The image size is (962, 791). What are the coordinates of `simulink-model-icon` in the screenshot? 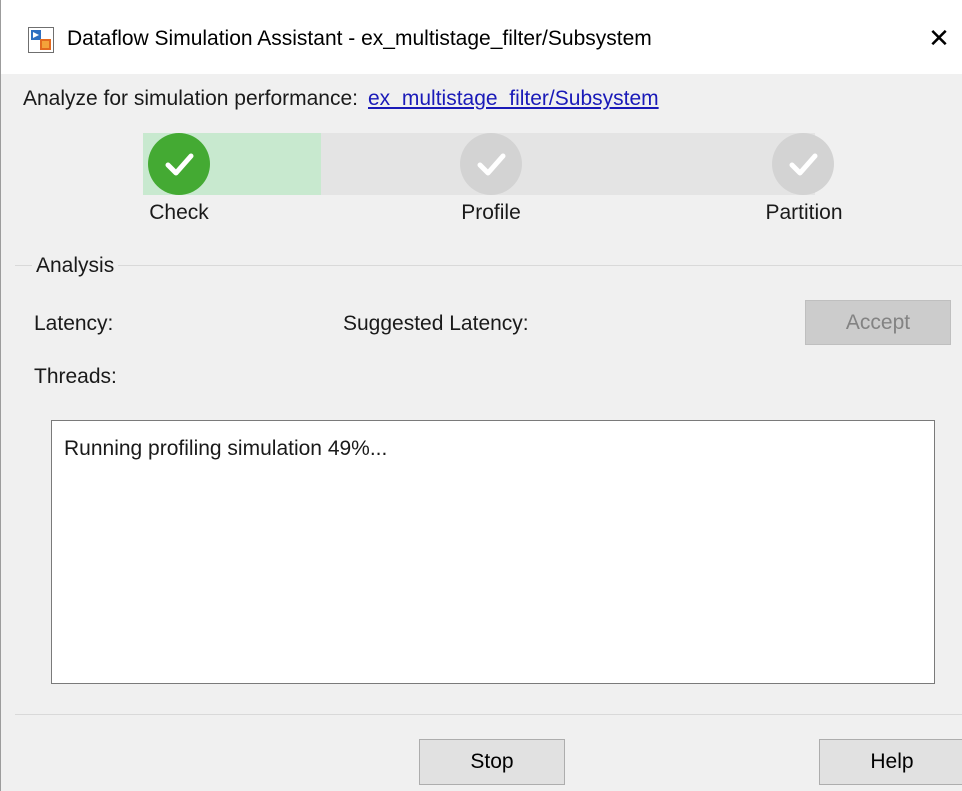 It's located at (41, 40).